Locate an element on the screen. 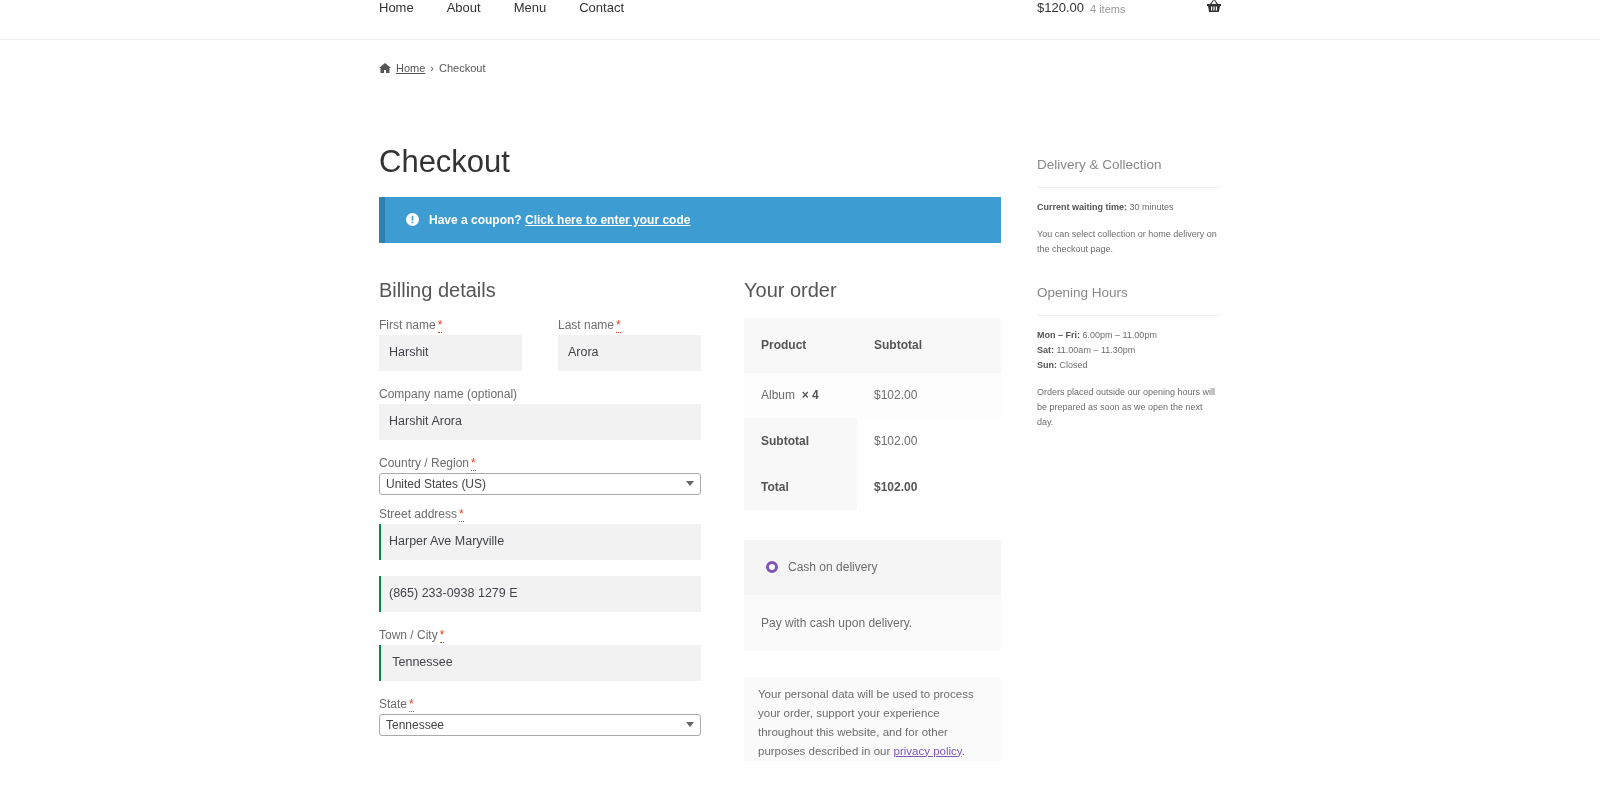  field-label: Street address is located at coordinates (418, 513).